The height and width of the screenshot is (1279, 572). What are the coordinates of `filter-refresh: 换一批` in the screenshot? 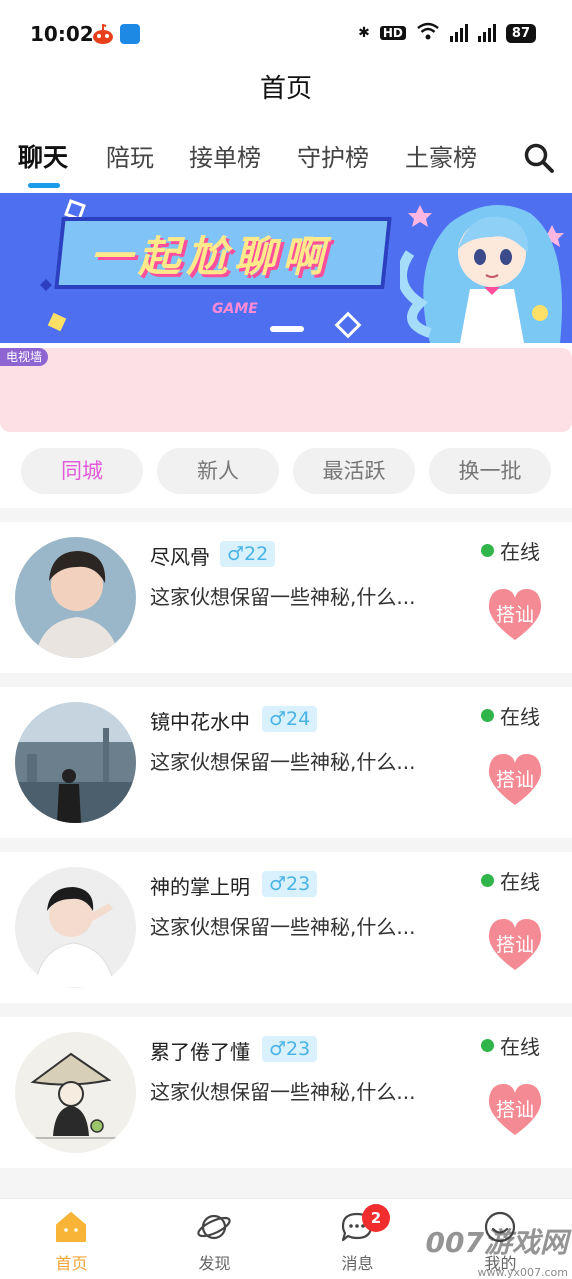 It's located at (490, 471).